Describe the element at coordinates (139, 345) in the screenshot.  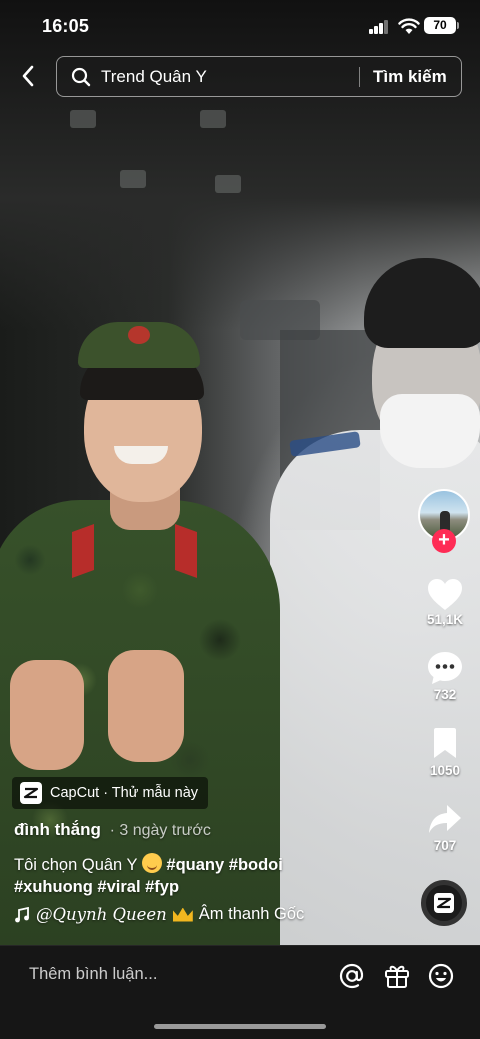
I see `video-person-soldier-cap` at that location.